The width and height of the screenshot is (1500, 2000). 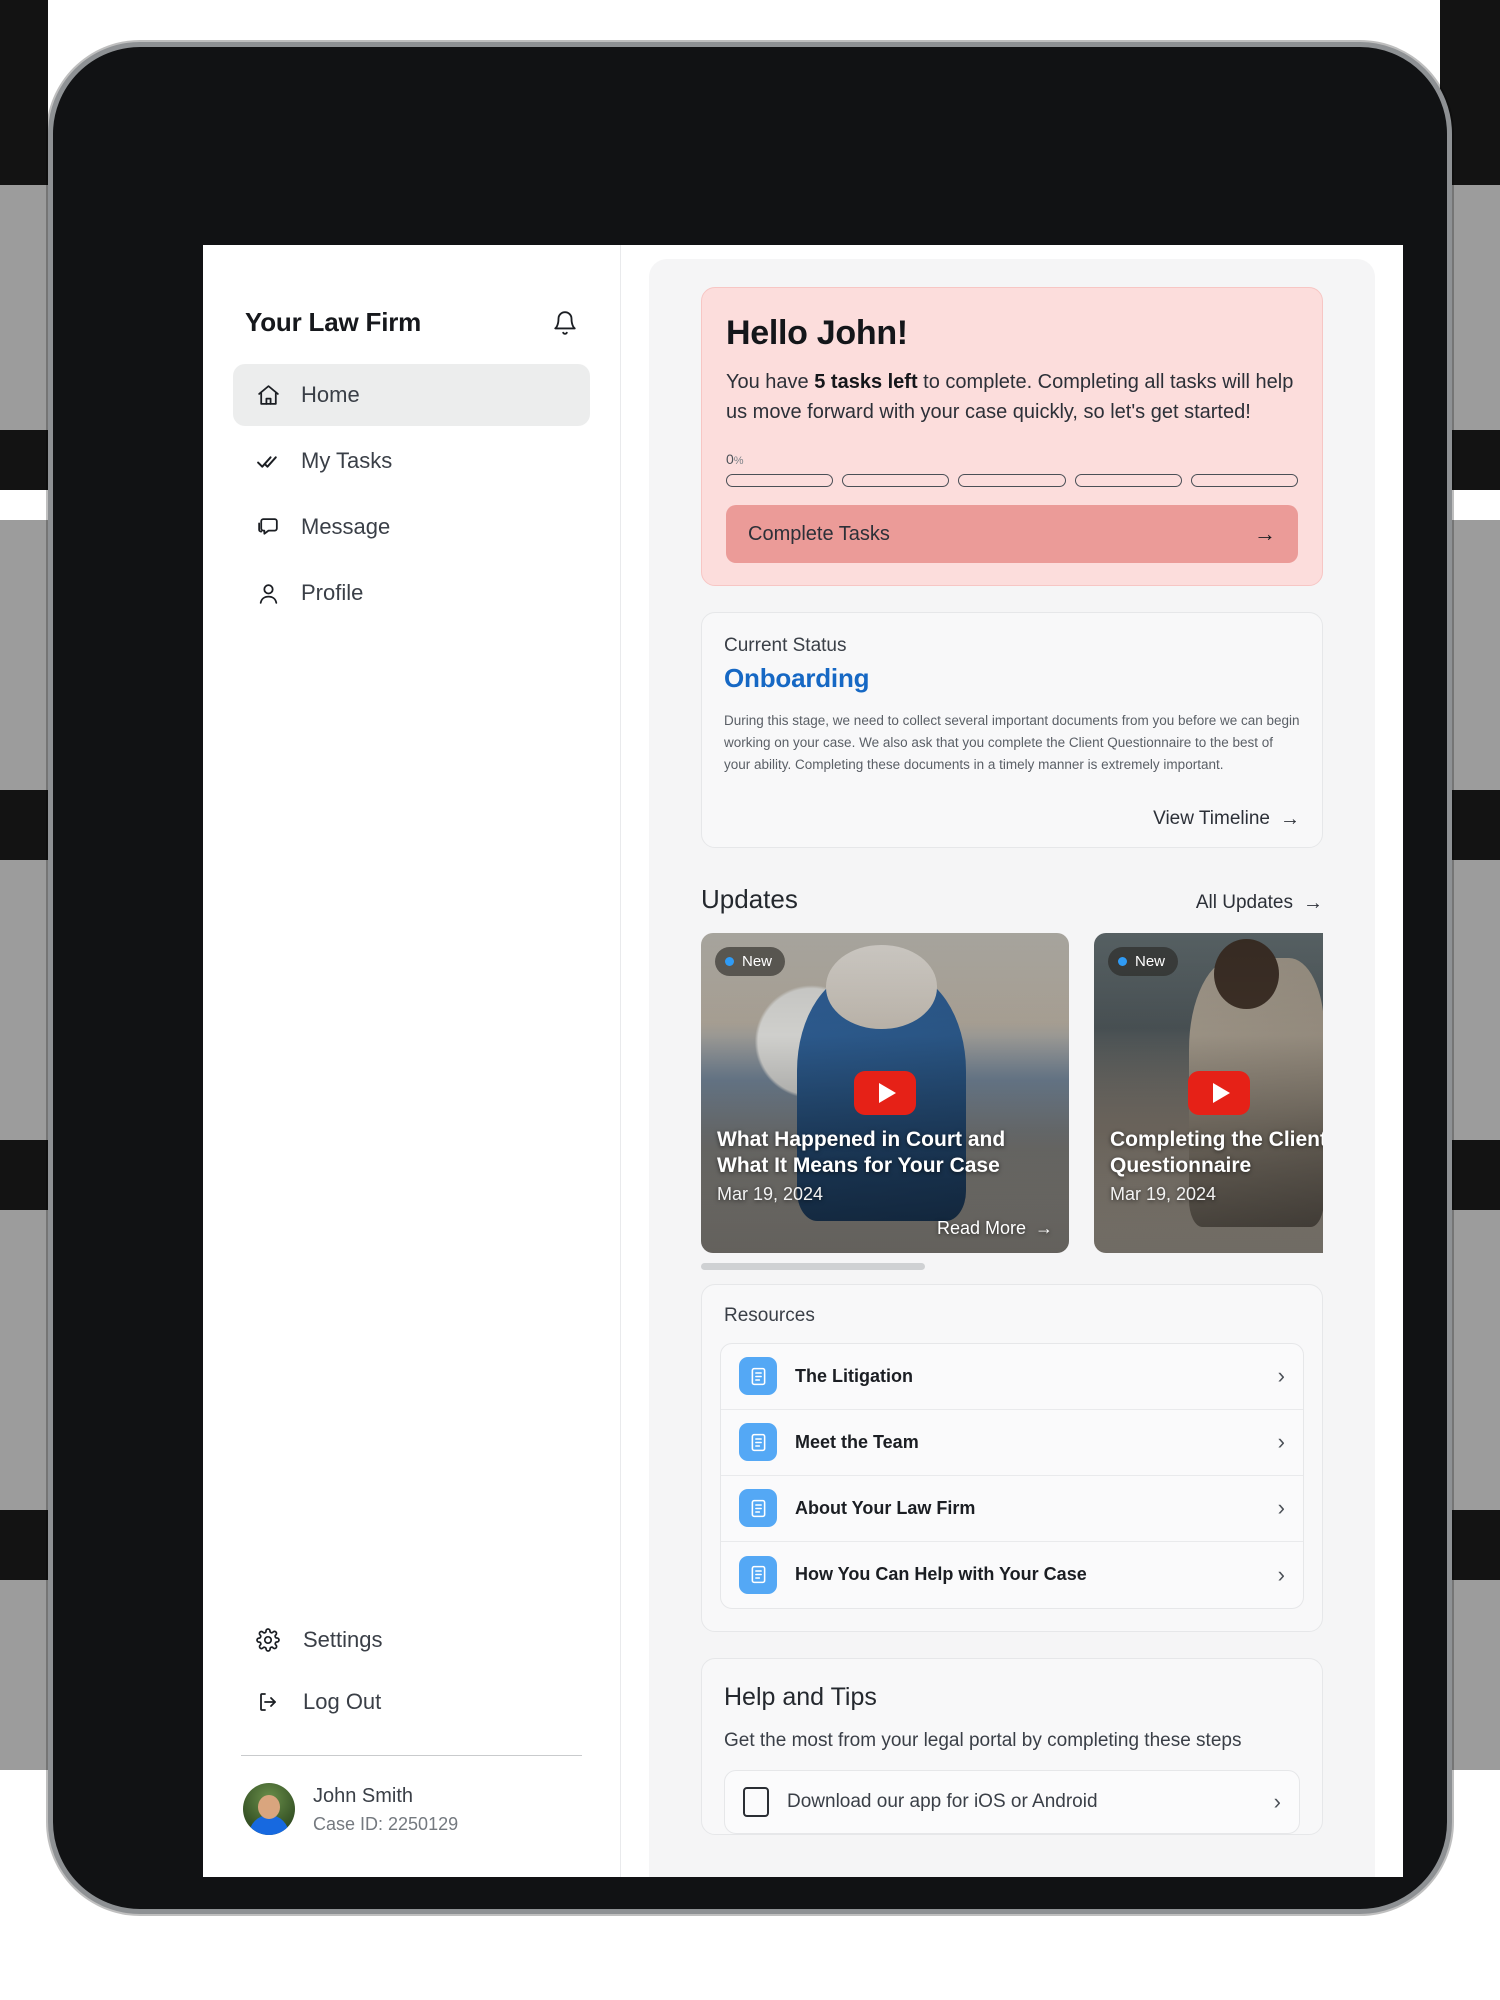 What do you see at coordinates (386, 1823) in the screenshot?
I see `user-case-id: Case ID: 2250129` at bounding box center [386, 1823].